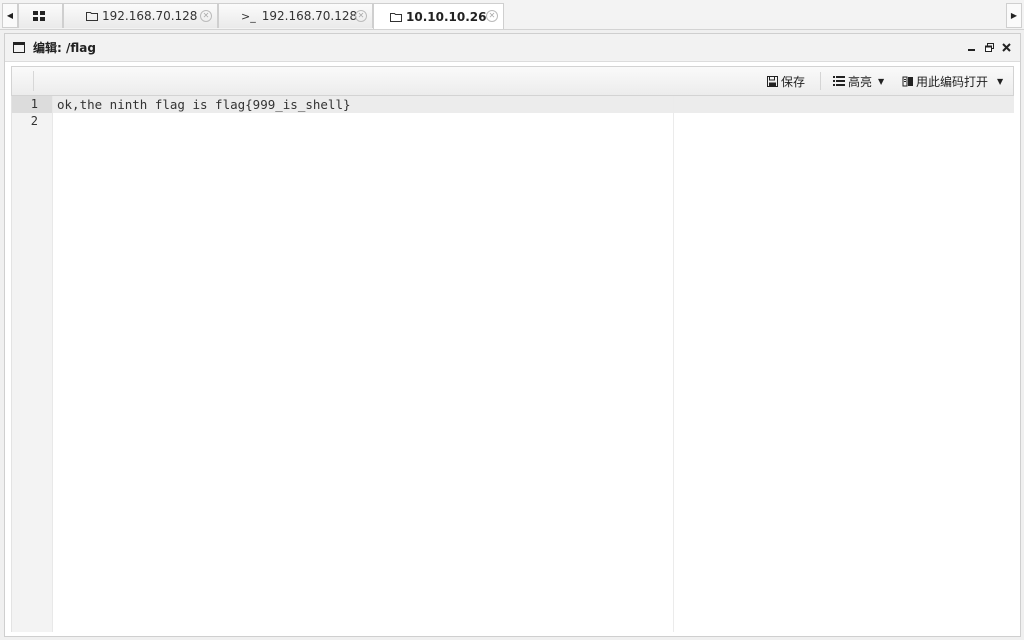 The image size is (1024, 640). I want to click on save-label: 保存, so click(793, 81).